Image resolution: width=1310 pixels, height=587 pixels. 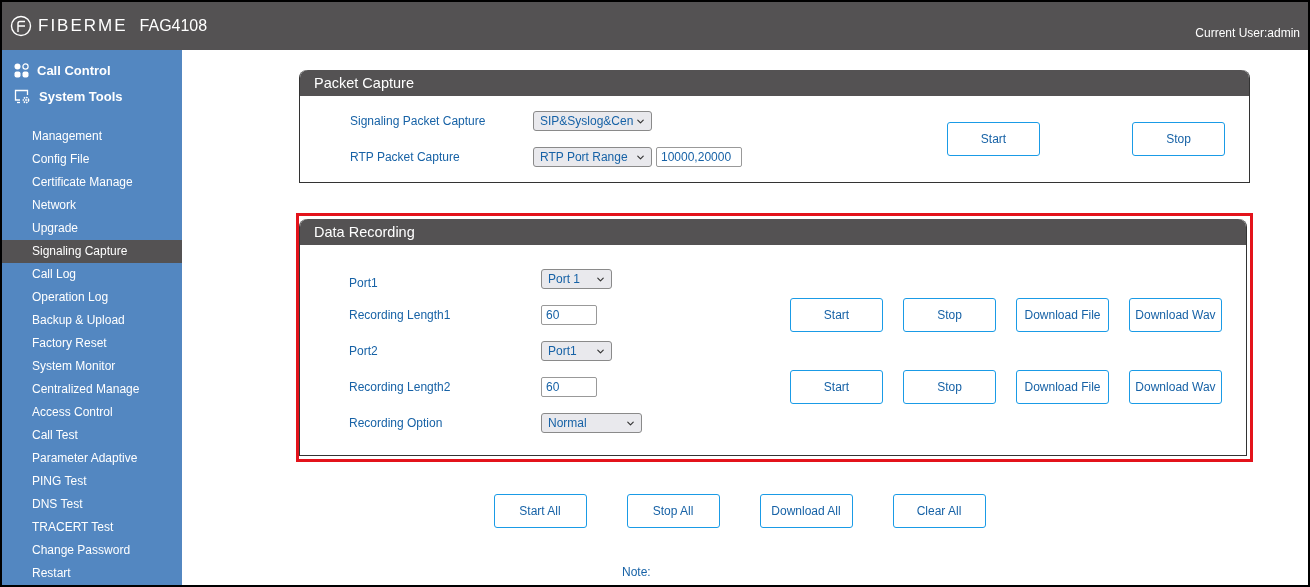 I want to click on sidebar-item: Parameter Adaptive, so click(x=92, y=458).